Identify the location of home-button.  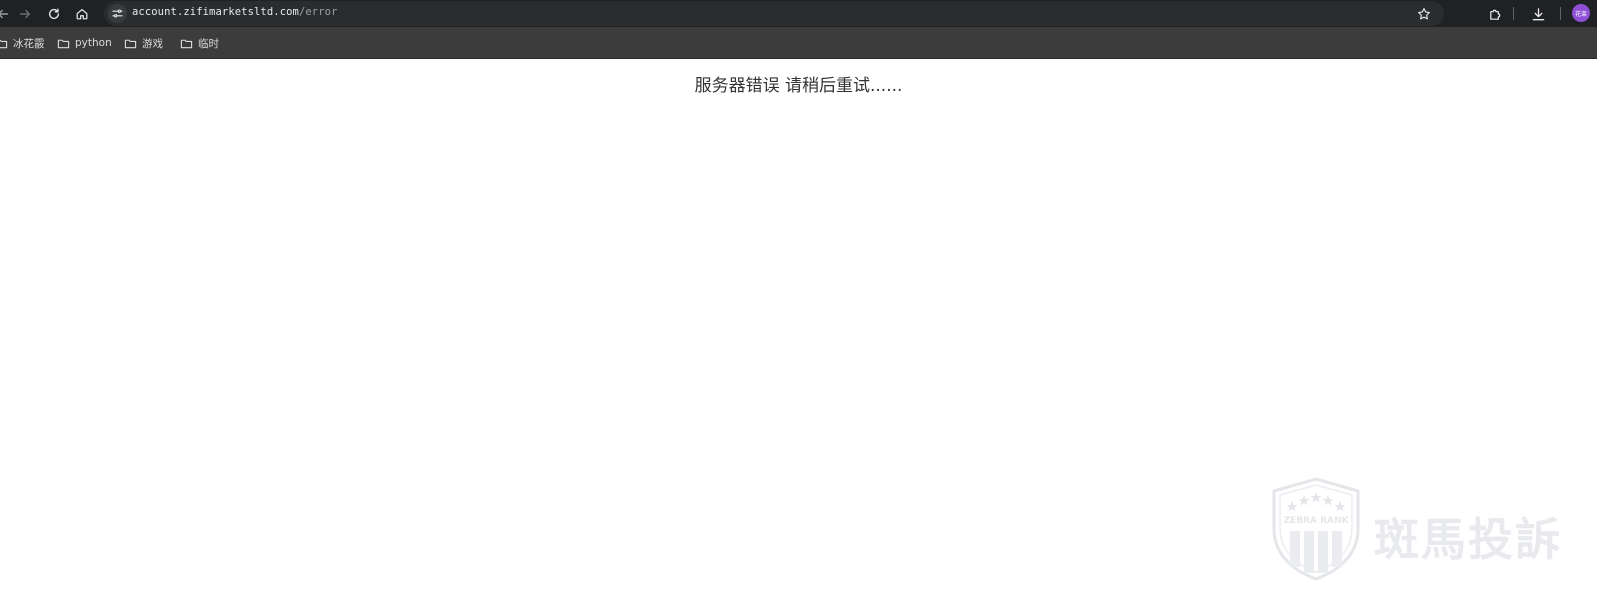
(82, 14).